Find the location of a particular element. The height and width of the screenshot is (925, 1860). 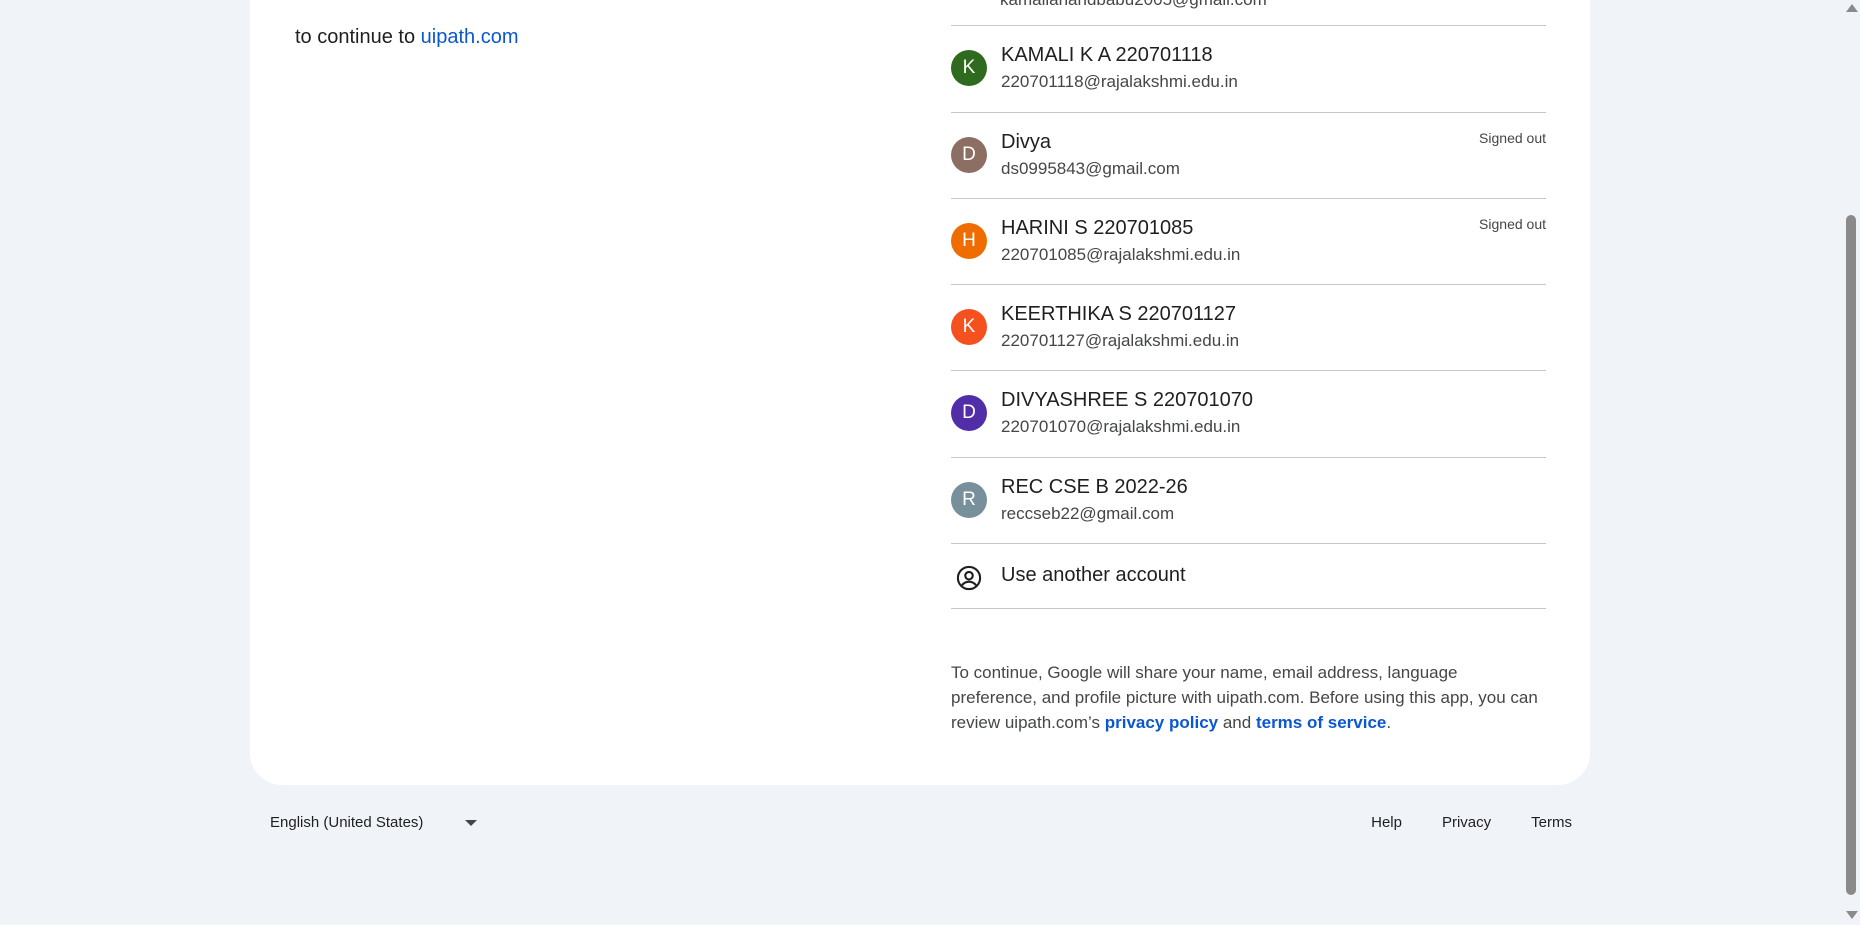

account-email: ds0995843@gmail.com is located at coordinates (1090, 168).